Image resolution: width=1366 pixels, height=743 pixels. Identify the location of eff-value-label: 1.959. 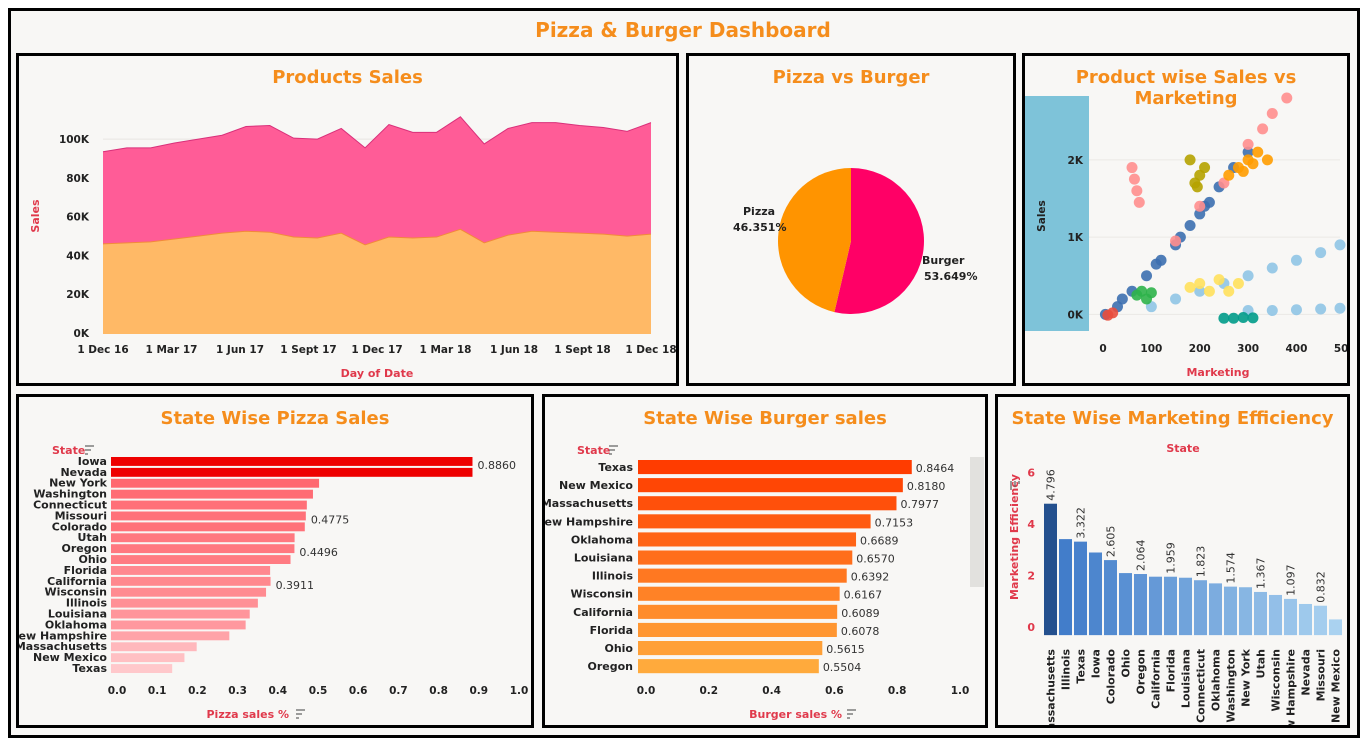
(1171, 558).